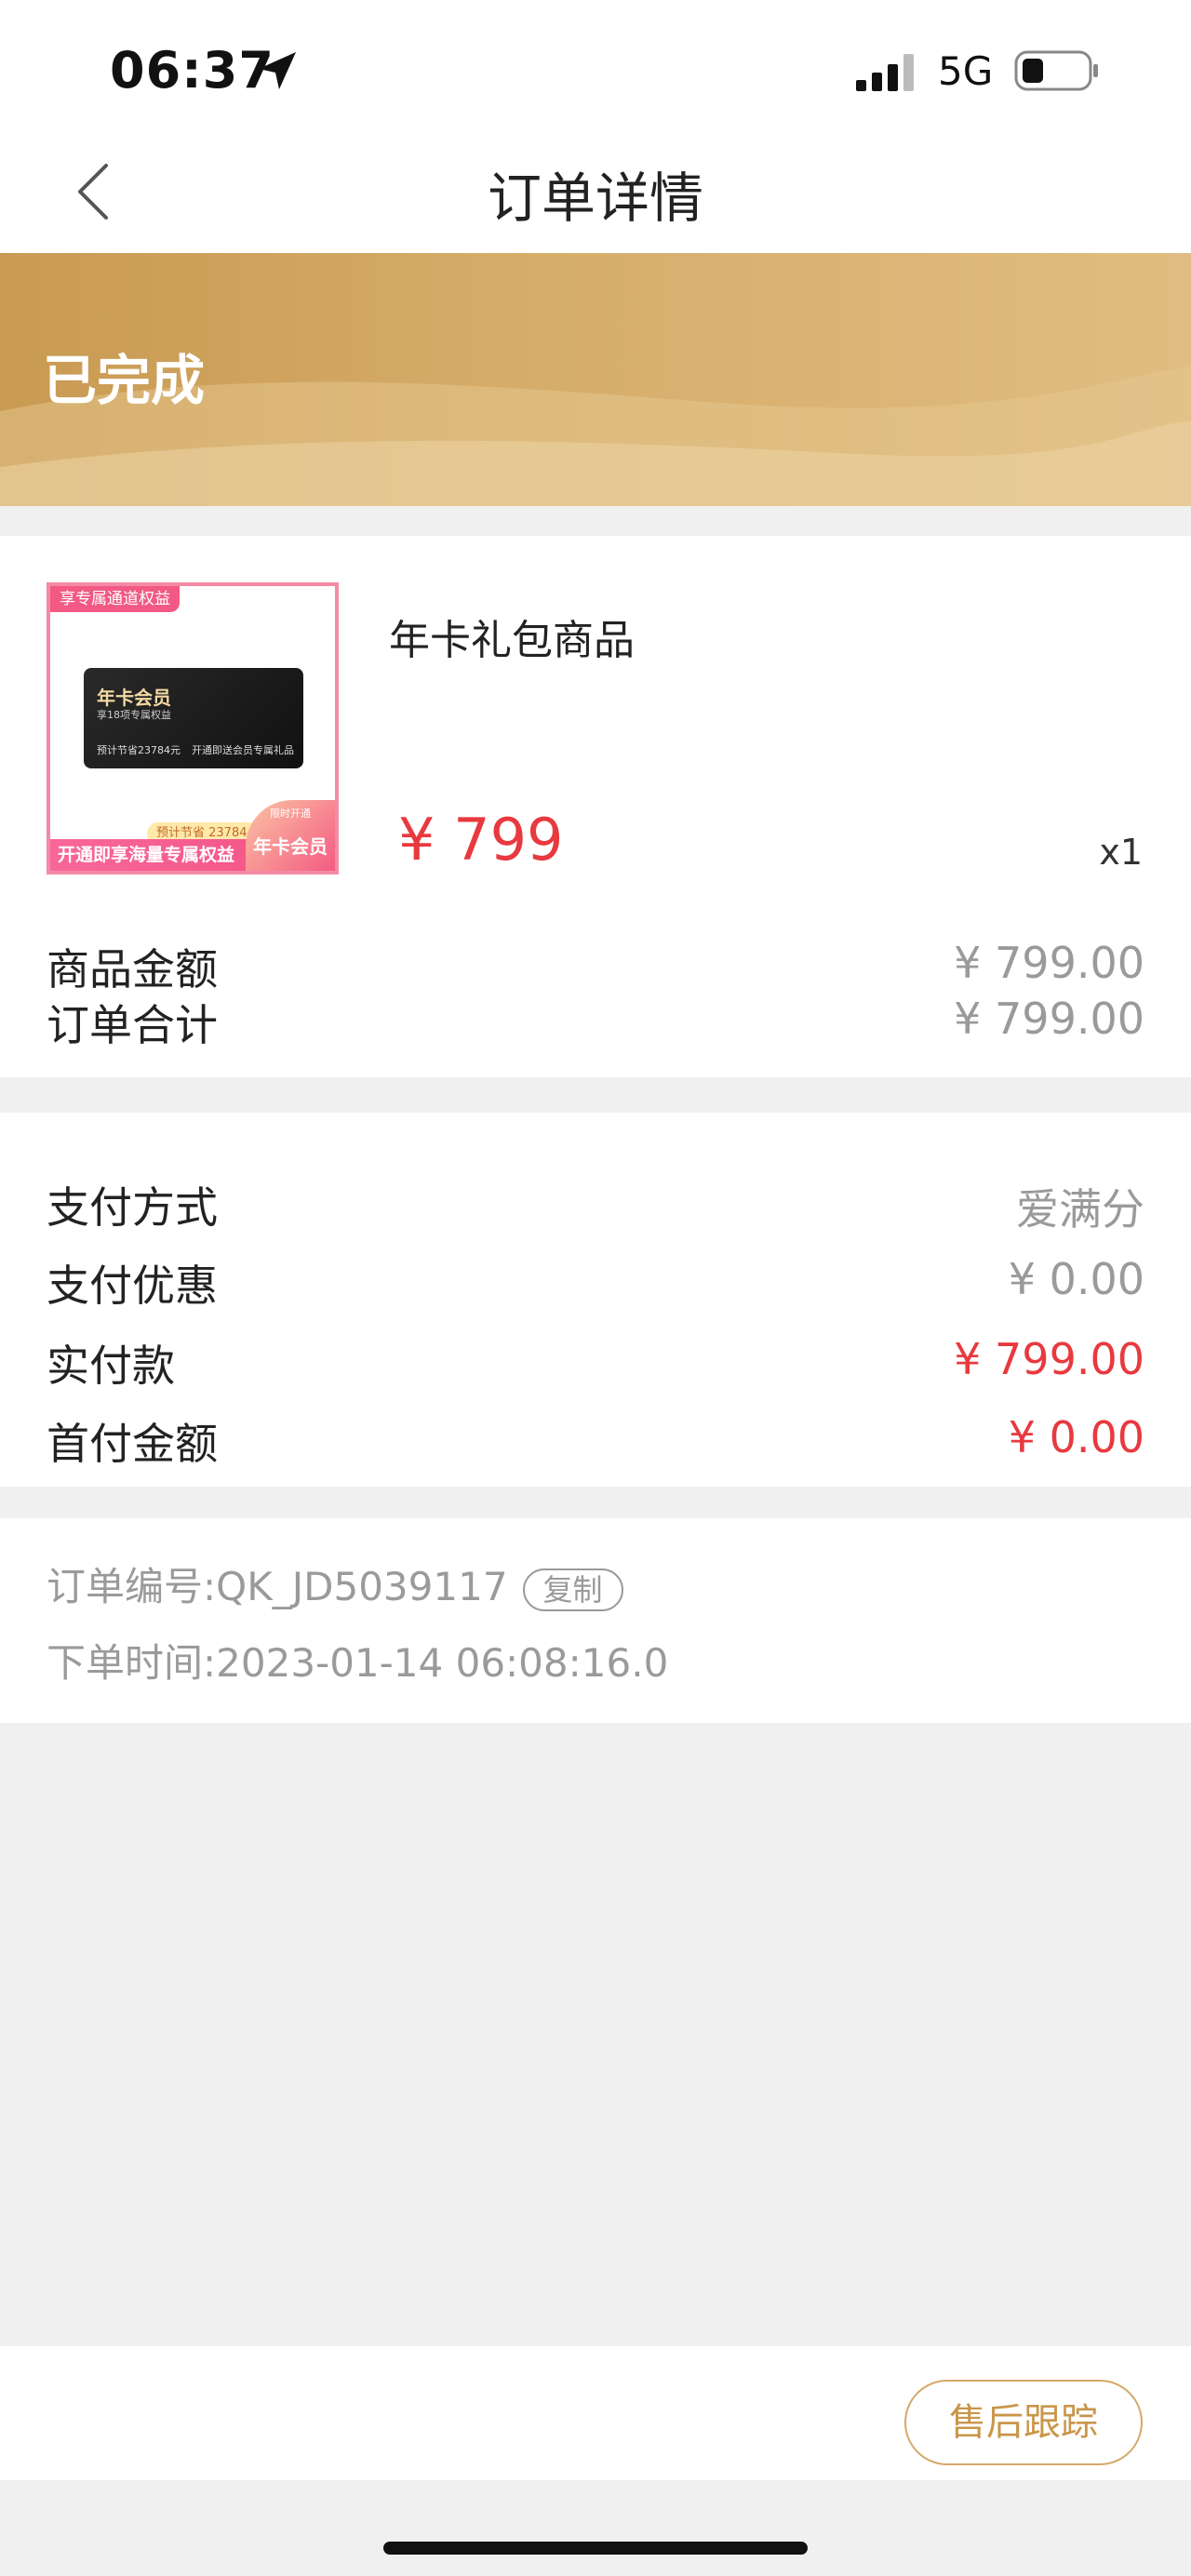 This screenshot has width=1191, height=2576. I want to click on payment-label: 支付优惠, so click(132, 1286).